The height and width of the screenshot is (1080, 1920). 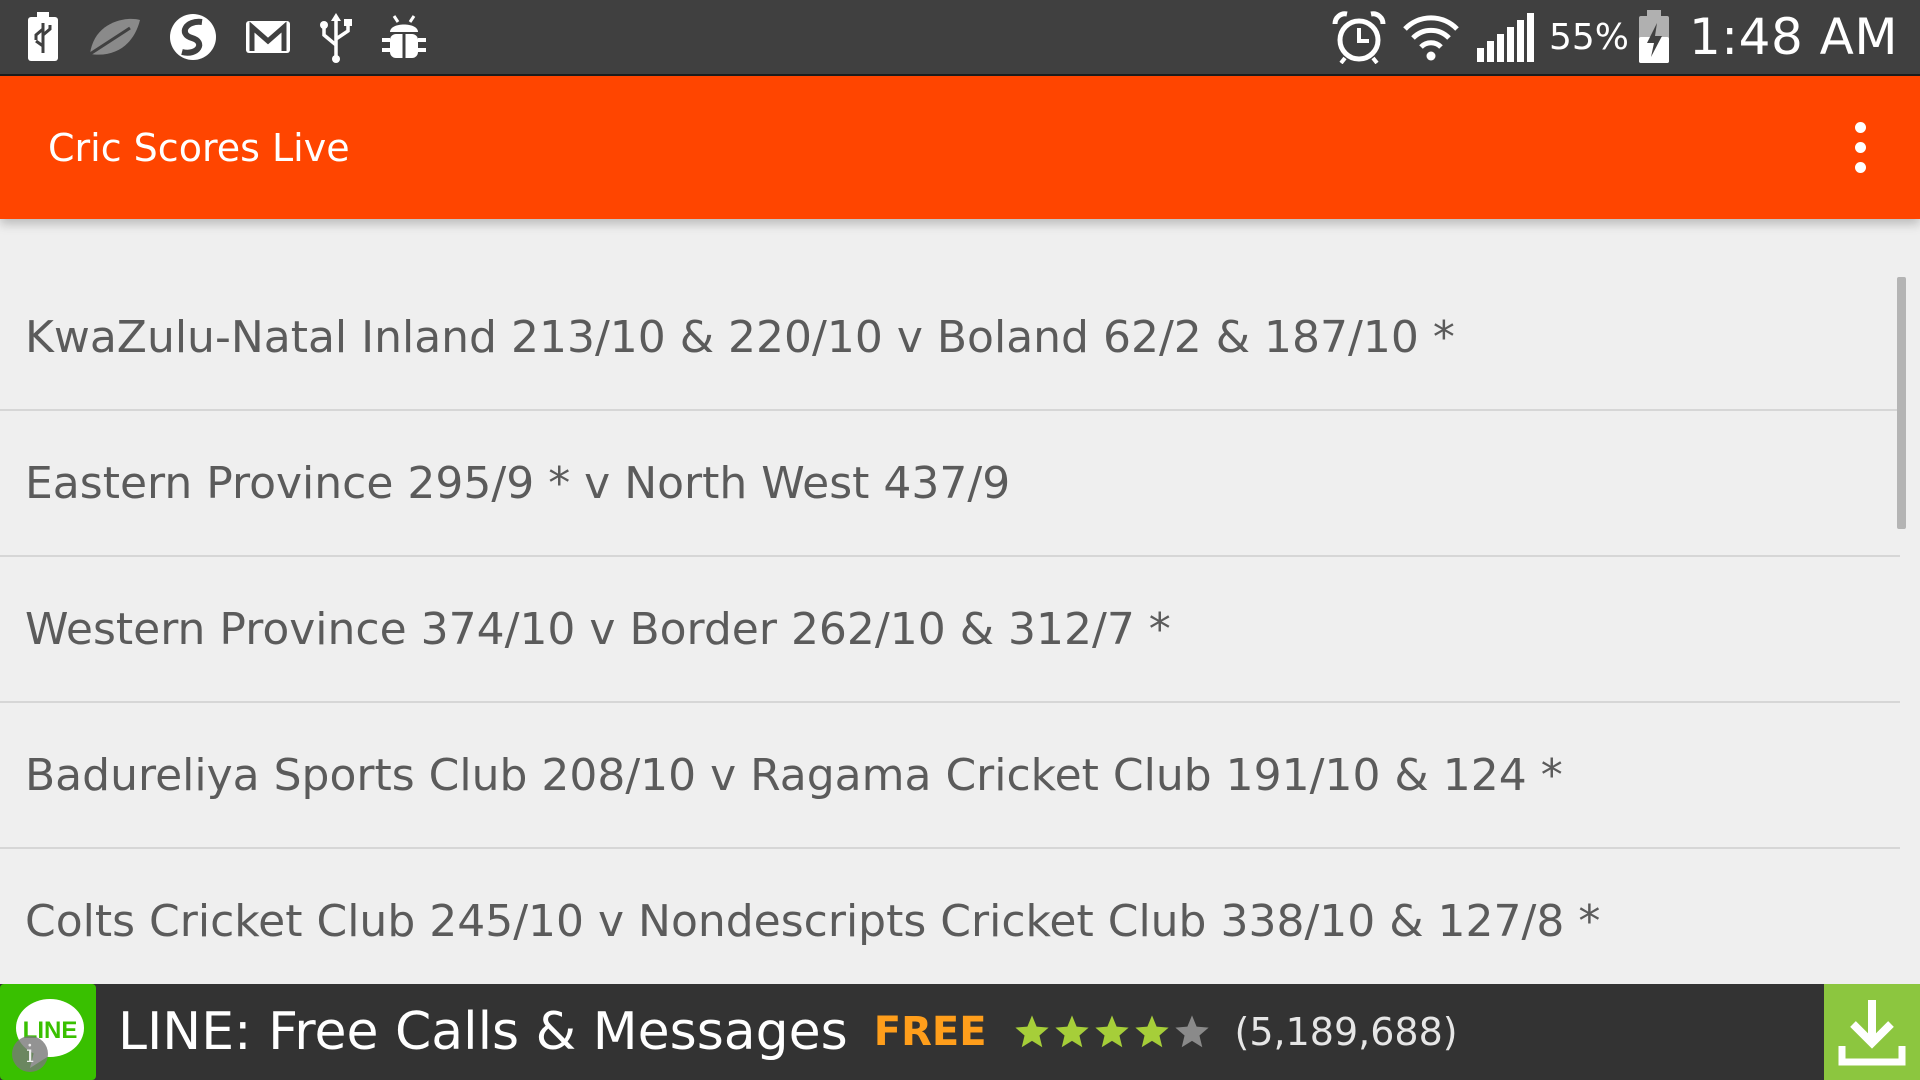 What do you see at coordinates (1860, 127) in the screenshot?
I see `overflow-menu-icon` at bounding box center [1860, 127].